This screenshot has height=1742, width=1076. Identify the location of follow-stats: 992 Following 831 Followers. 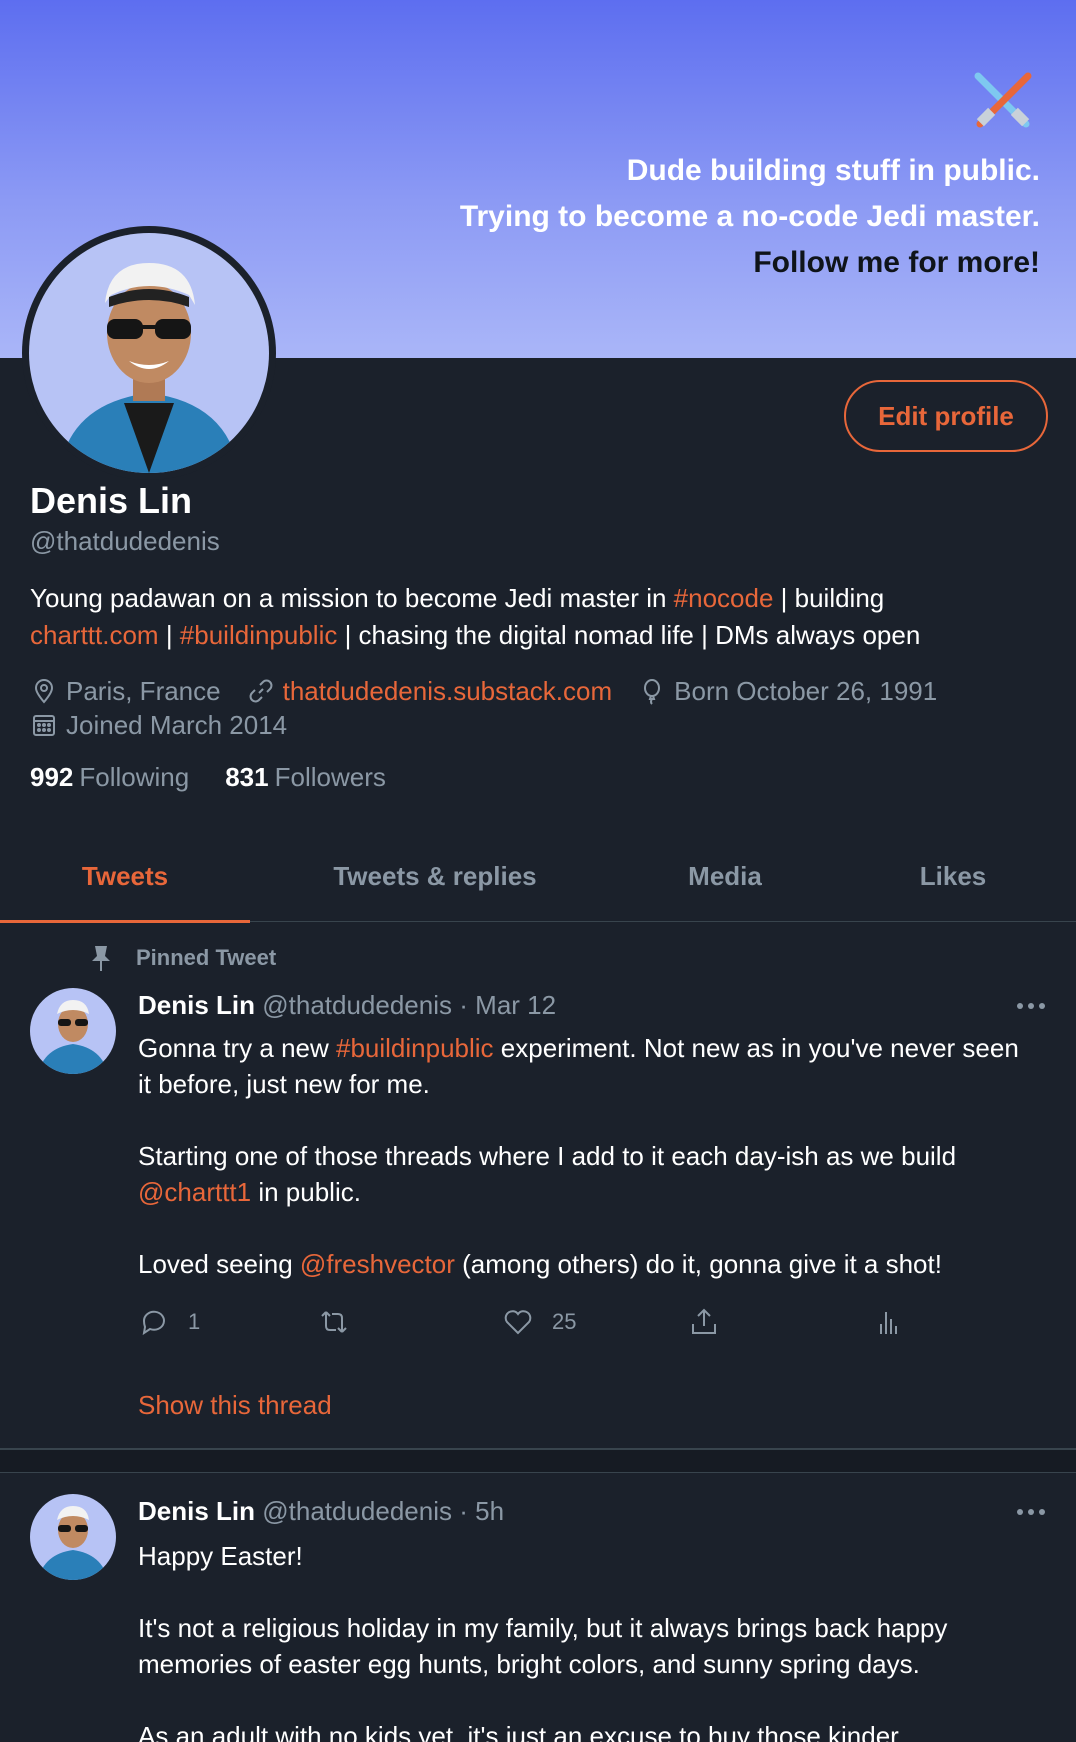
(208, 777).